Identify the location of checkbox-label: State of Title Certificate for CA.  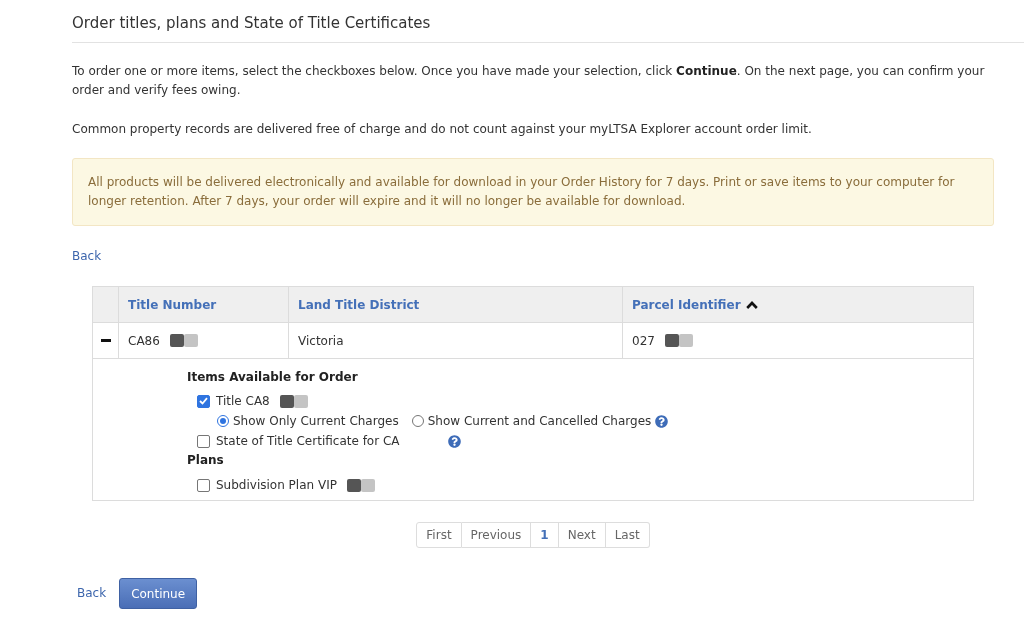
(308, 441).